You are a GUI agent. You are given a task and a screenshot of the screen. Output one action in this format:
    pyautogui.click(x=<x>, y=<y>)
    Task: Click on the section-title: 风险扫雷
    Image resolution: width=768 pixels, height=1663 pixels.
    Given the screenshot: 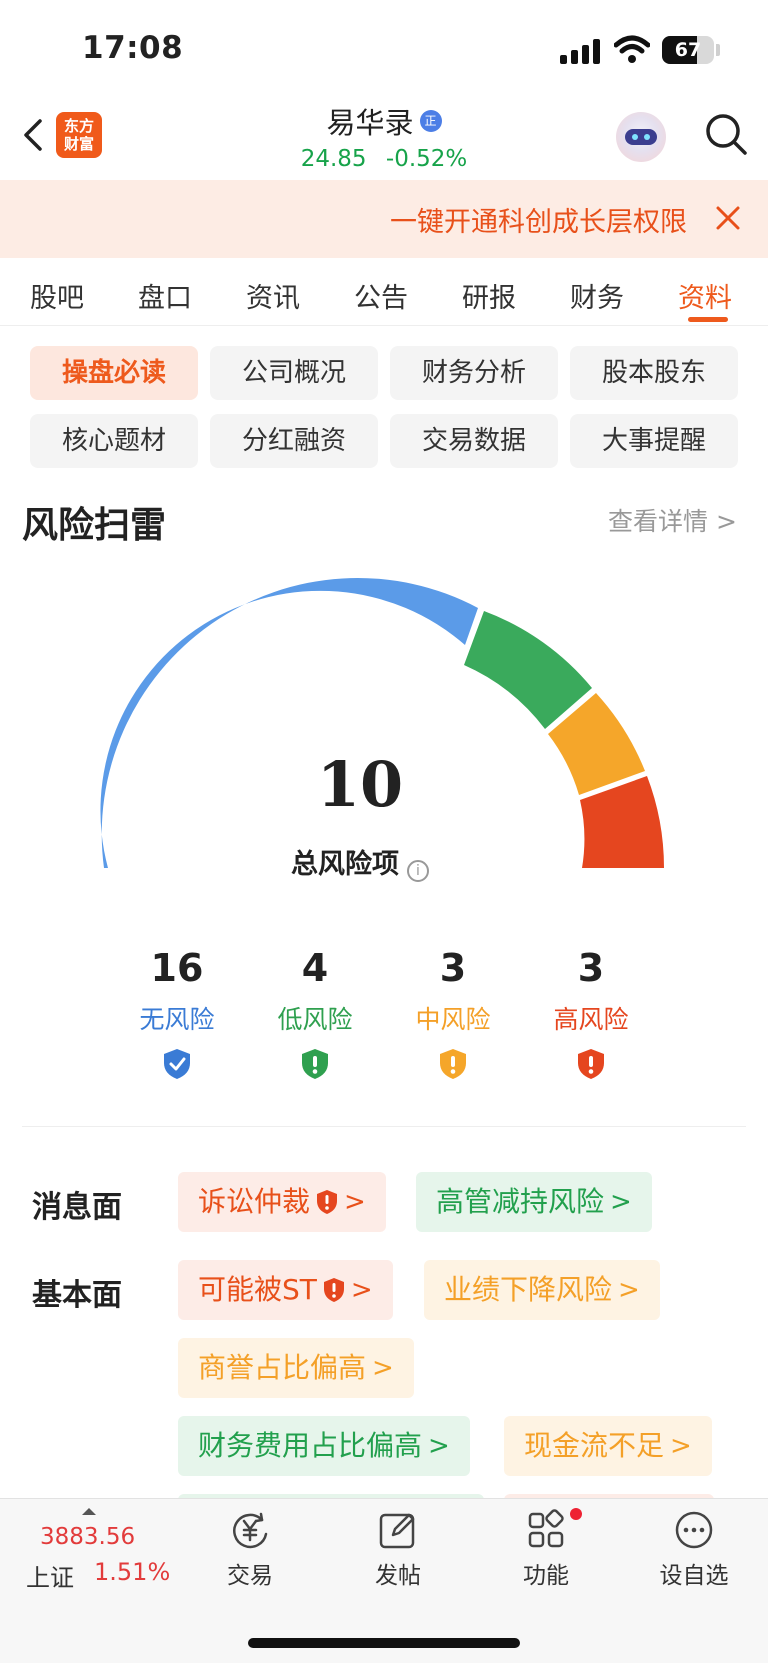 What is the action you would take?
    pyautogui.click(x=94, y=525)
    